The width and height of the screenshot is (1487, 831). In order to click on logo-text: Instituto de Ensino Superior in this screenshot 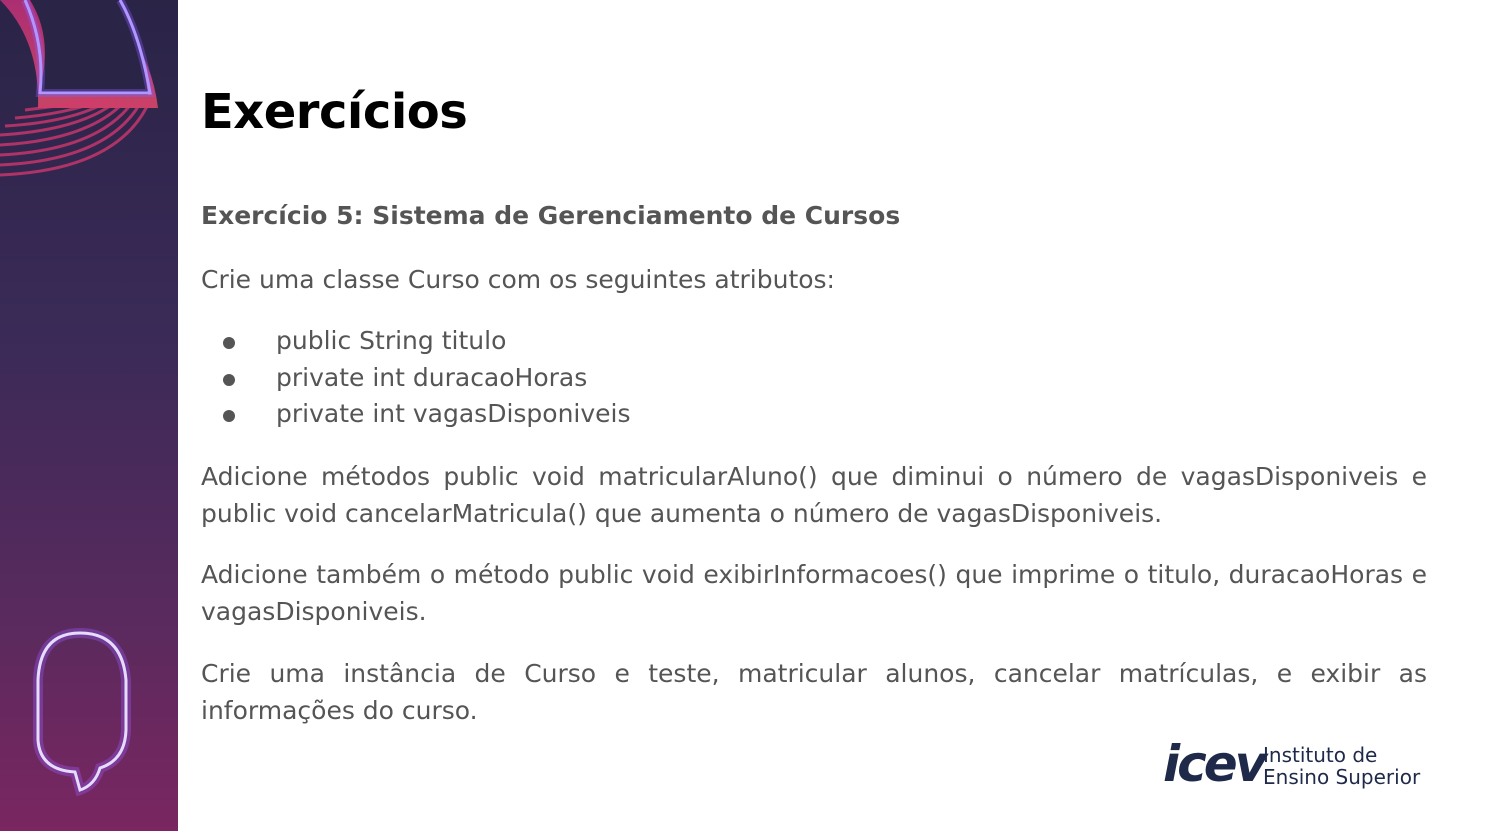, I will do `click(1341, 766)`.